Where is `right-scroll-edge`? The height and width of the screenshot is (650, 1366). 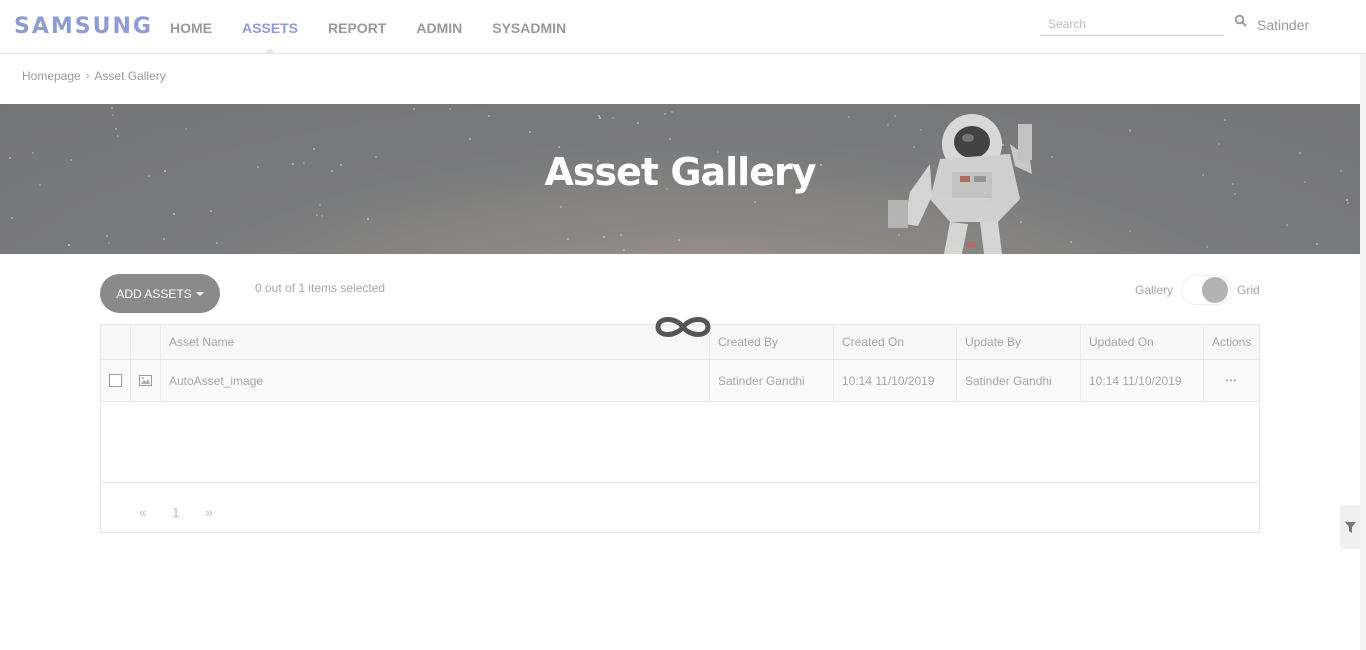
right-scroll-edge is located at coordinates (1363, 352).